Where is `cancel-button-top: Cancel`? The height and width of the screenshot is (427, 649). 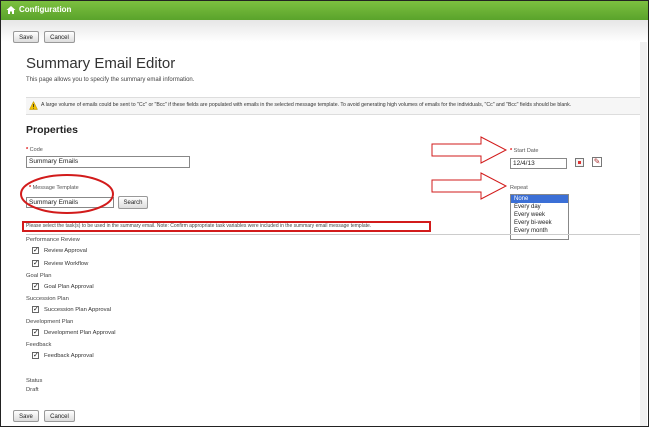
cancel-button-top: Cancel is located at coordinates (59, 37).